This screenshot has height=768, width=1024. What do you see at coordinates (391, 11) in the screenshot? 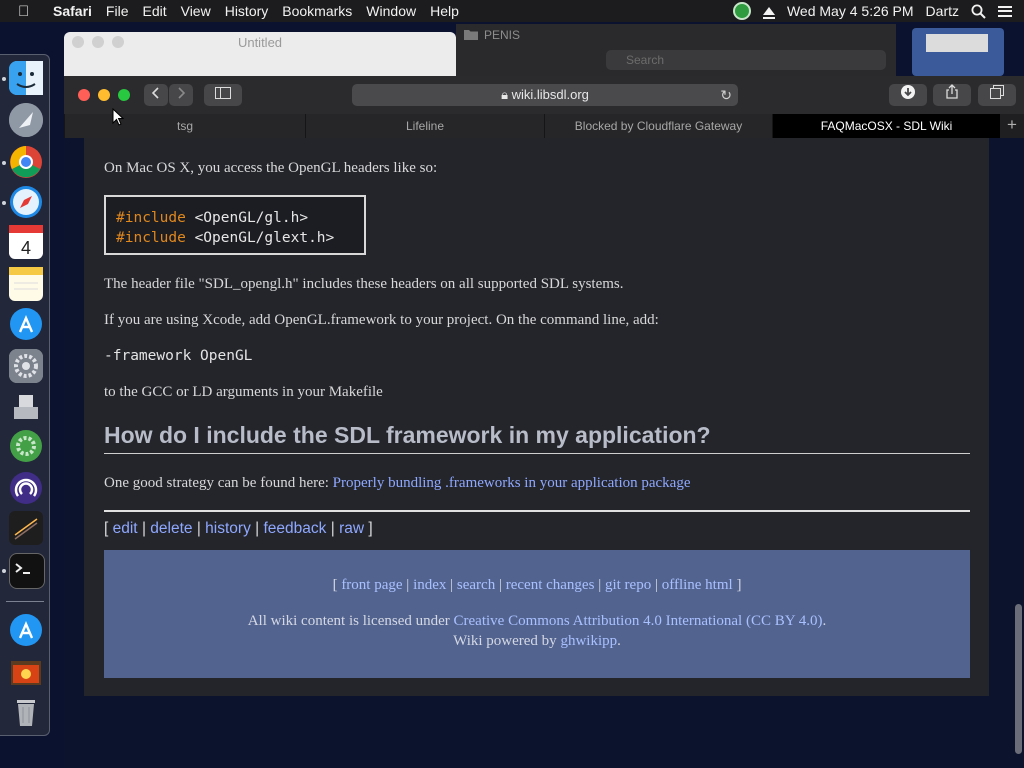
I see `menu-window: Window` at bounding box center [391, 11].